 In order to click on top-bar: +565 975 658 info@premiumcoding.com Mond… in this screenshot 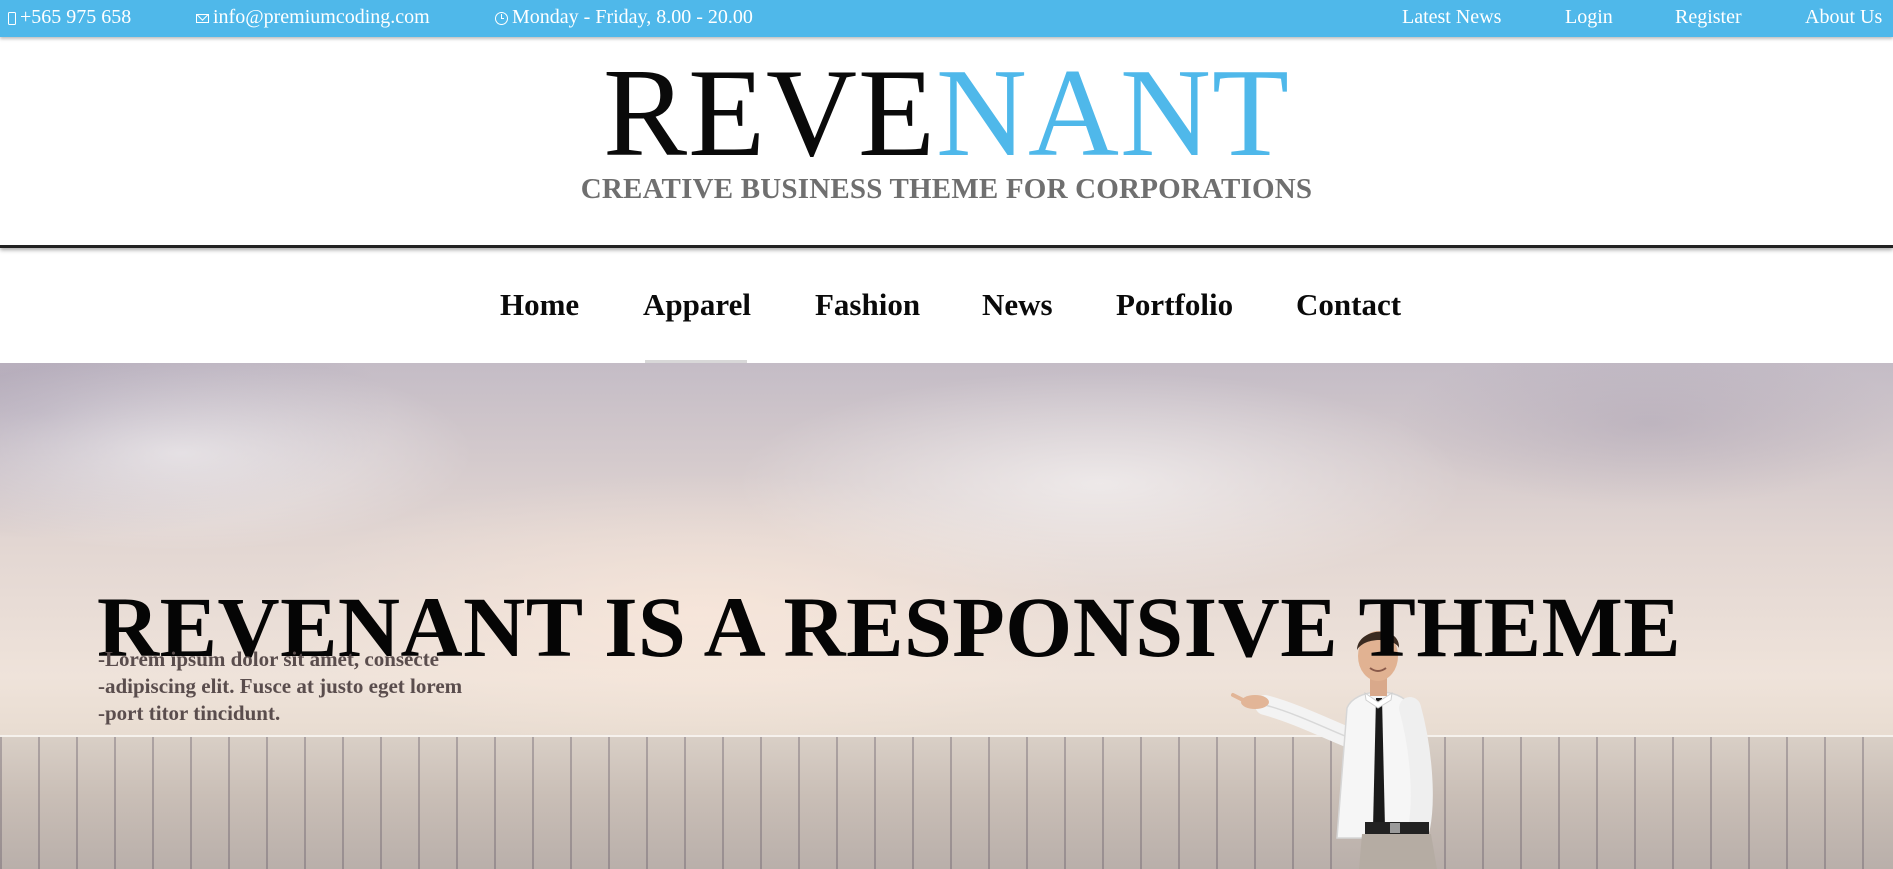, I will do `click(946, 18)`.